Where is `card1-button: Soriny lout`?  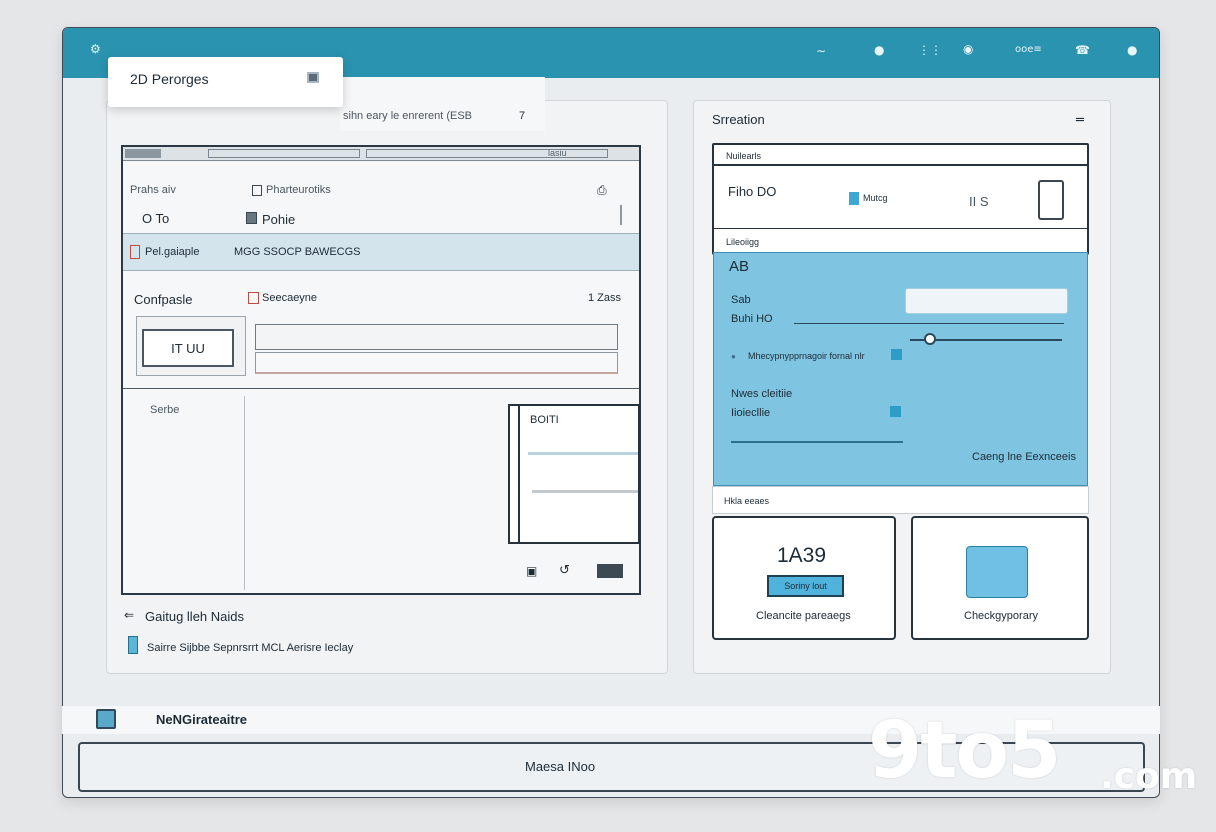
card1-button: Soriny lout is located at coordinates (805, 586).